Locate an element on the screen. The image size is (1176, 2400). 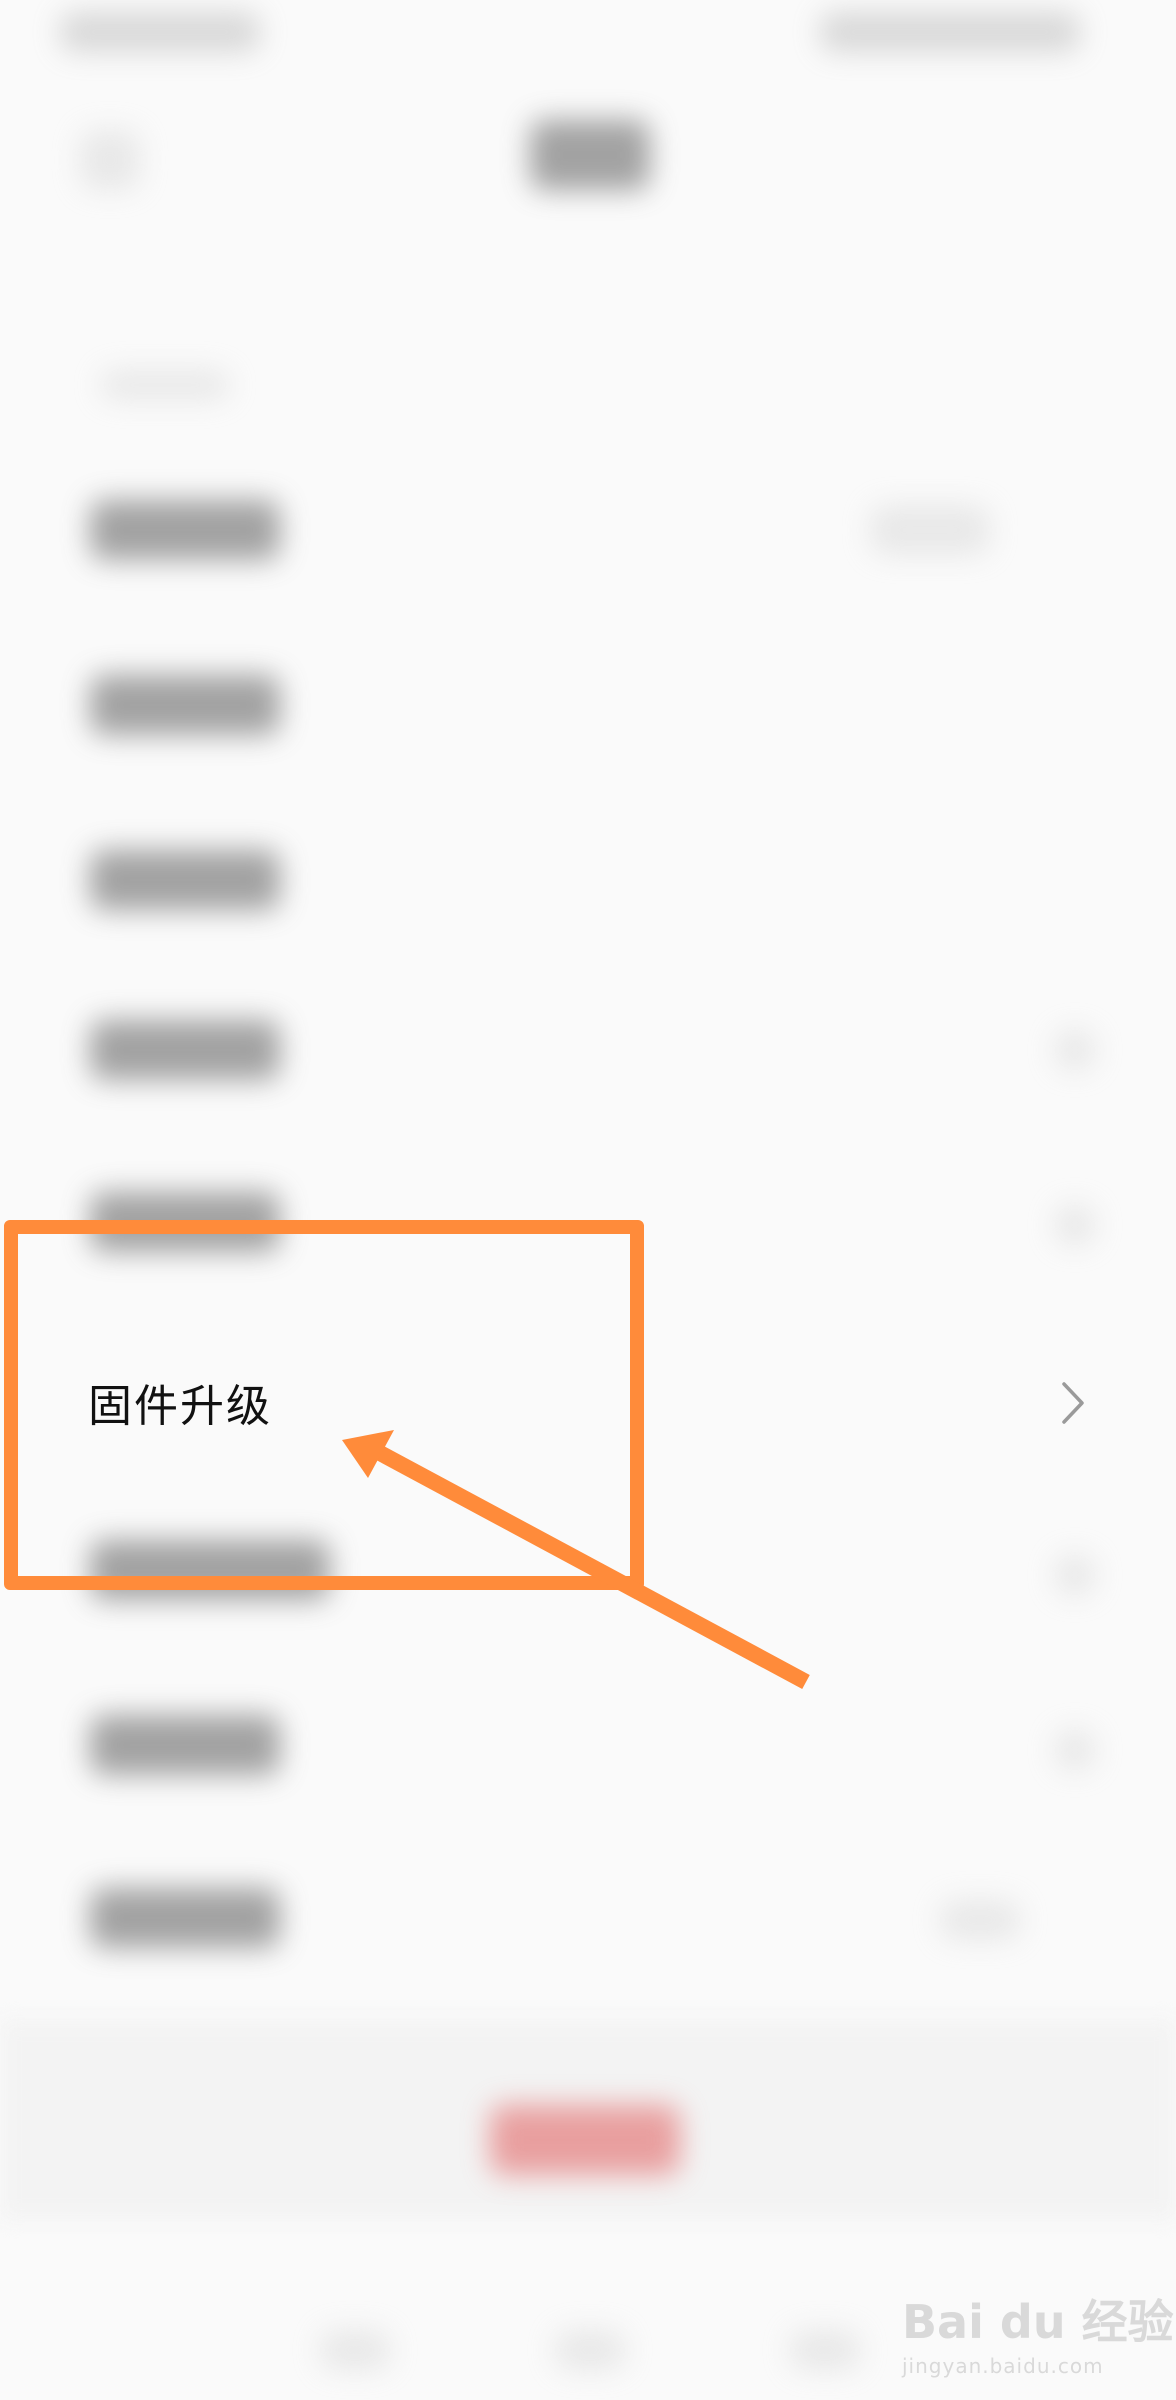
section-header is located at coordinates (165, 385).